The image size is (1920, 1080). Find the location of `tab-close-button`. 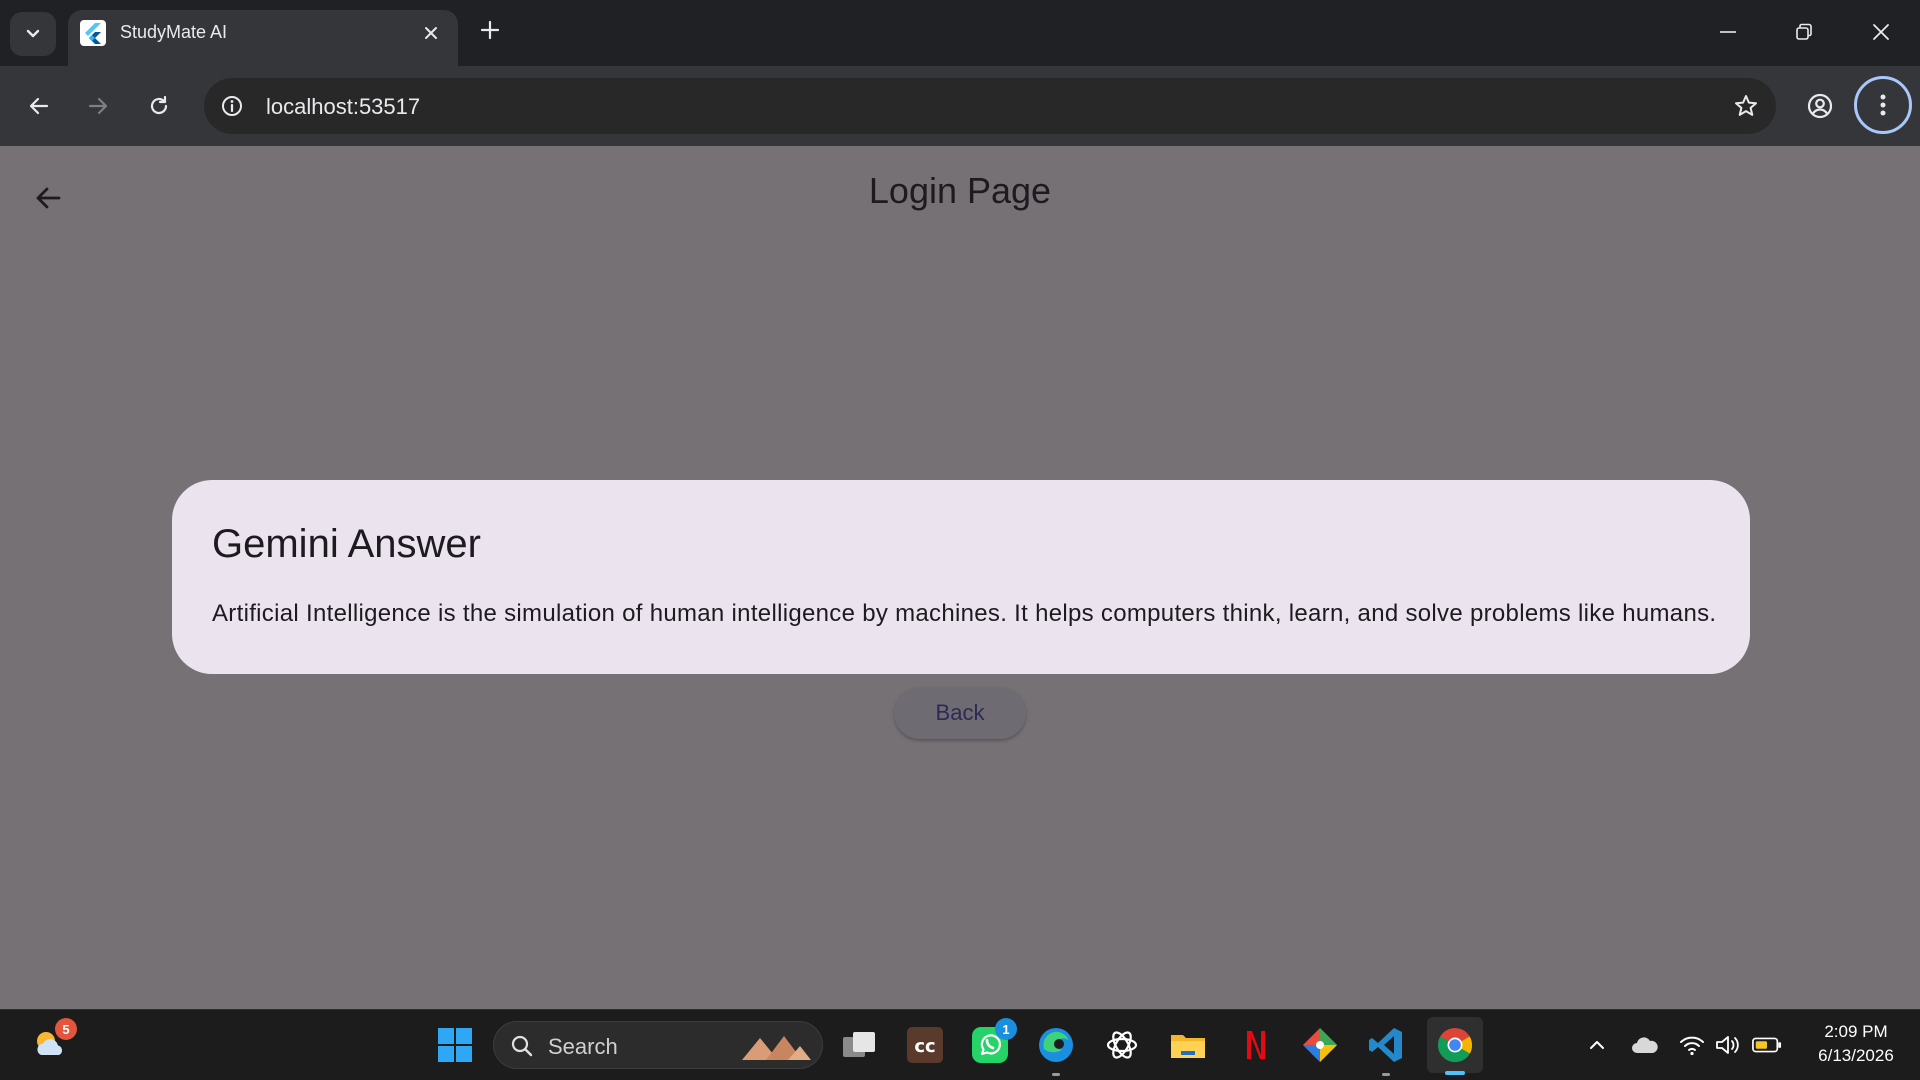

tab-close-button is located at coordinates (431, 33).